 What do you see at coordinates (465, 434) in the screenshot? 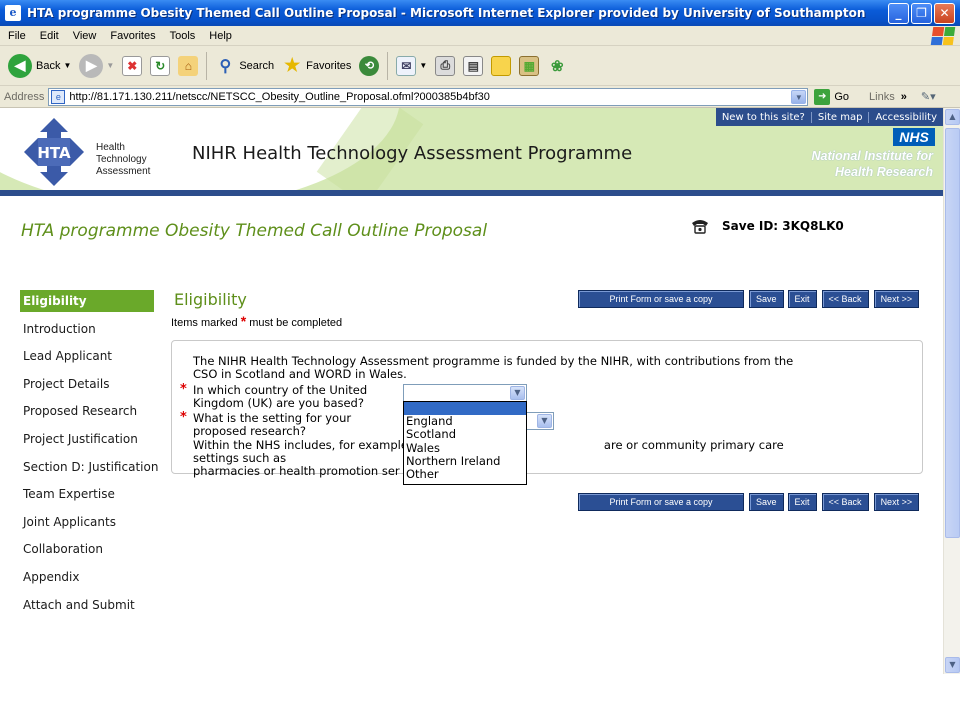
I see `dropdown-option-scotland: Scotland` at bounding box center [465, 434].